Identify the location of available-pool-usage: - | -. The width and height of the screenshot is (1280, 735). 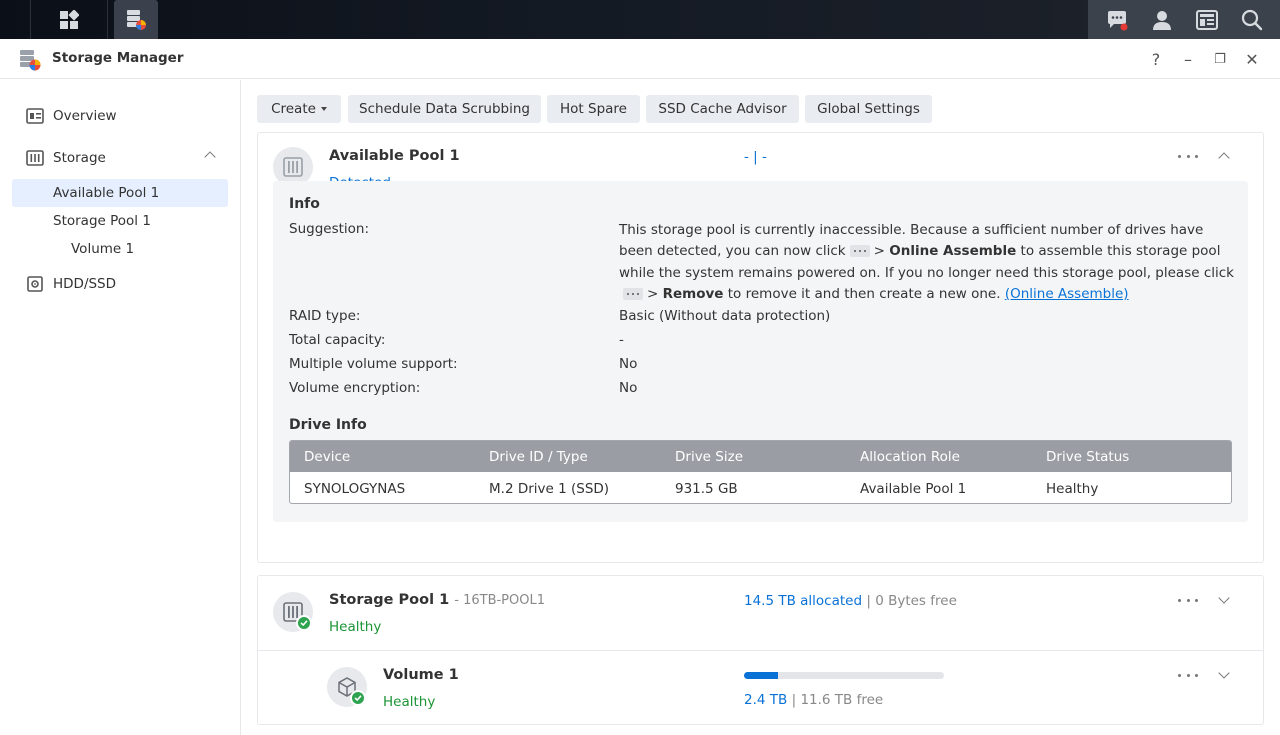
(755, 157).